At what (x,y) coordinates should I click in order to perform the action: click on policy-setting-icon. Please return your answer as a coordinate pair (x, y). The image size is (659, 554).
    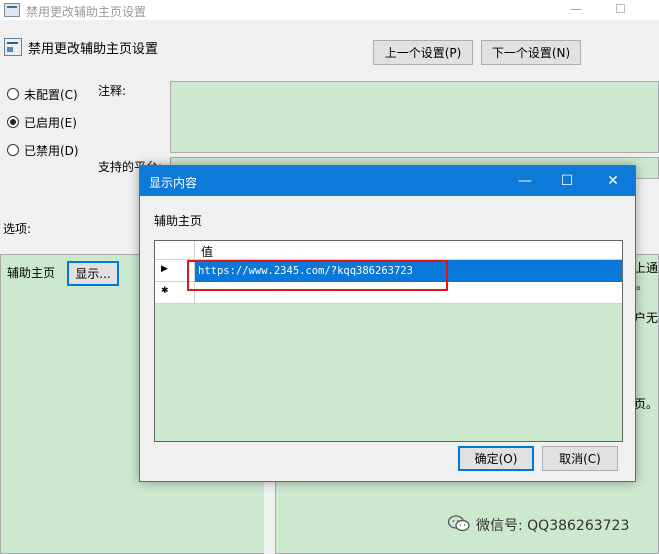
    Looking at the image, I should click on (13, 47).